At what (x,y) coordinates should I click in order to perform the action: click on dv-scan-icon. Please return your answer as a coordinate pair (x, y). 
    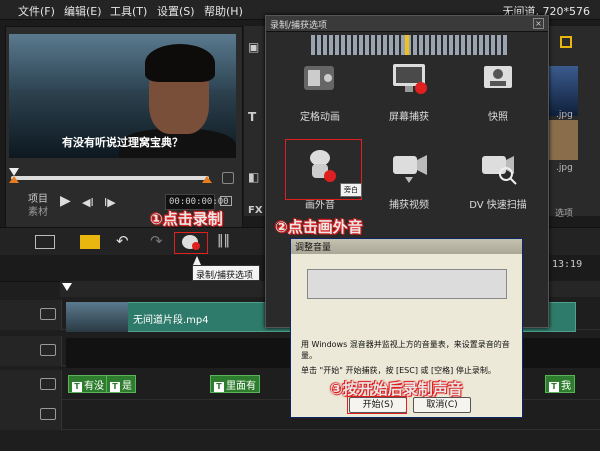
    Looking at the image, I should click on (499, 170).